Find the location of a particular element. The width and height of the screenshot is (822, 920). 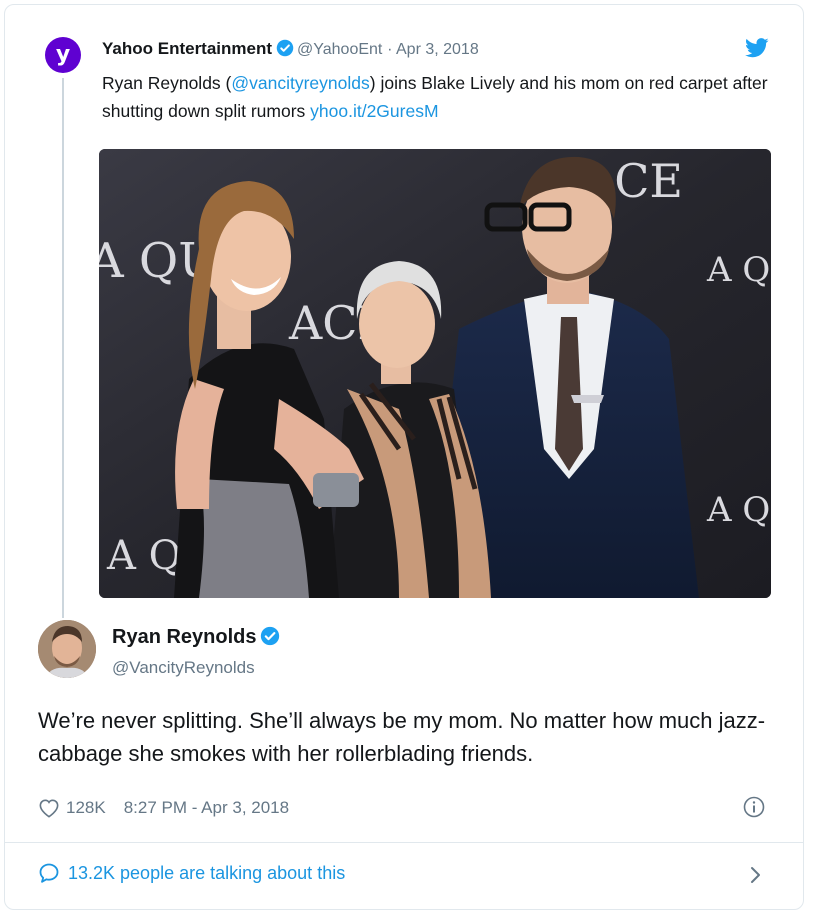

quoted-author-name: Yahoo Entertainment is located at coordinates (187, 48).